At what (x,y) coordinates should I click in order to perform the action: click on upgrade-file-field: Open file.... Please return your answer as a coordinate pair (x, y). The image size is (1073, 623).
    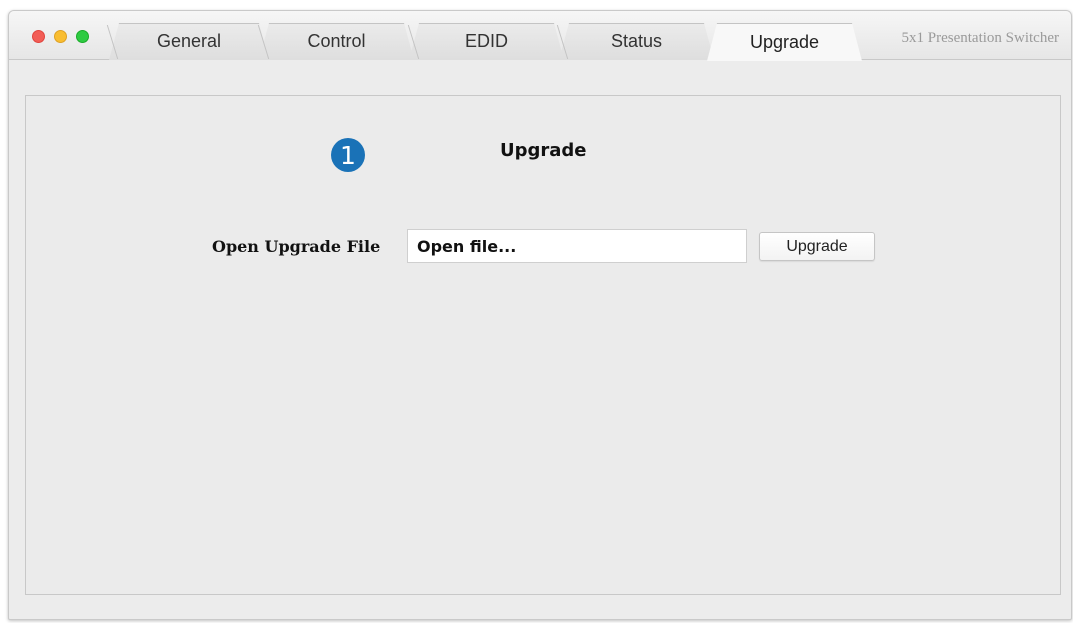
    Looking at the image, I should click on (577, 246).